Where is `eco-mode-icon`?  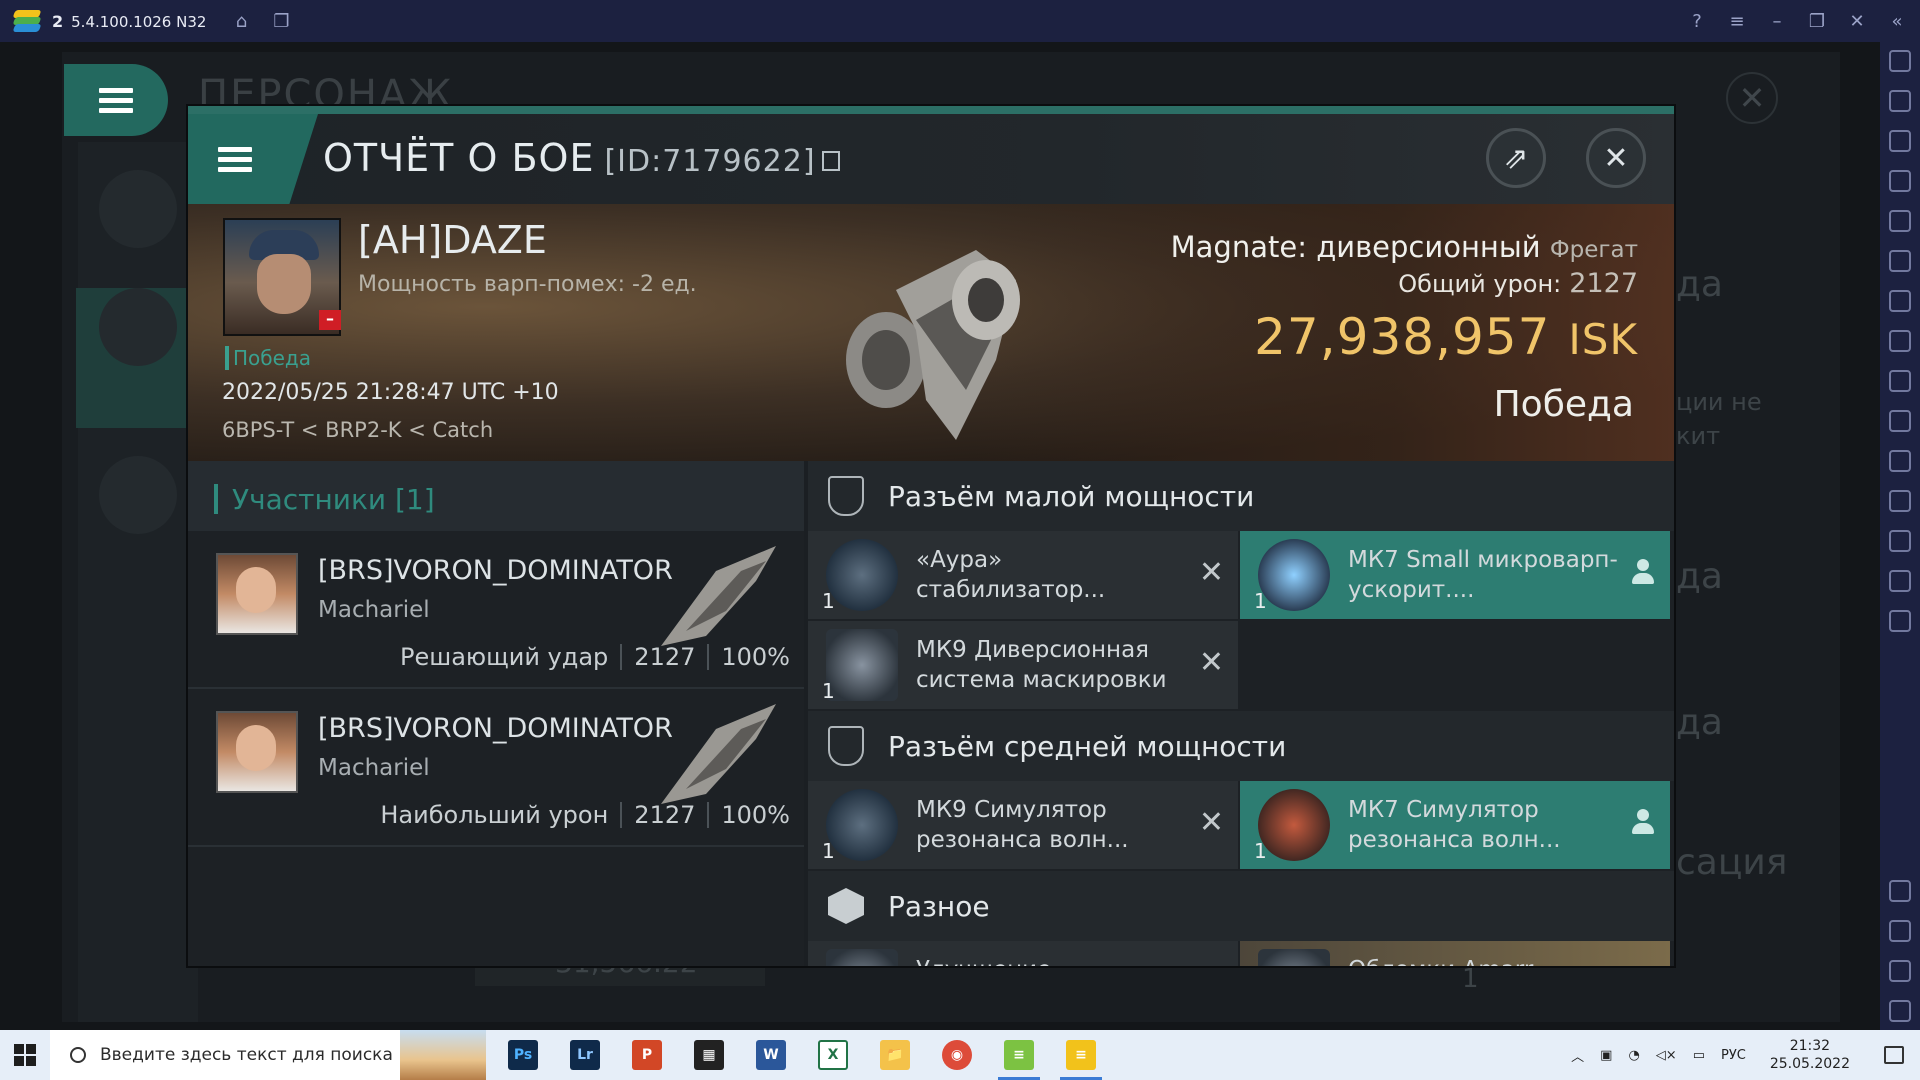 eco-mode-icon is located at coordinates (1900, 621).